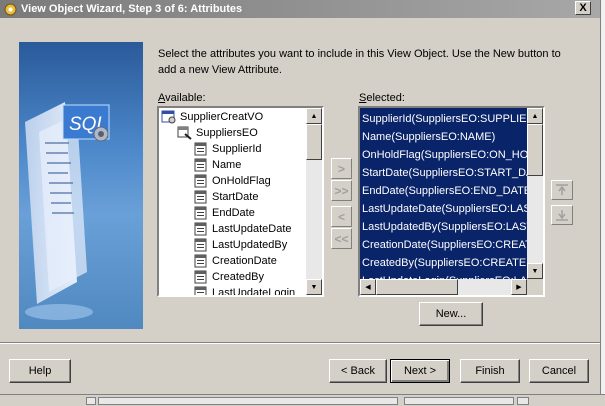  What do you see at coordinates (244, 261) in the screenshot?
I see `tree-node-label: CreationDate` at bounding box center [244, 261].